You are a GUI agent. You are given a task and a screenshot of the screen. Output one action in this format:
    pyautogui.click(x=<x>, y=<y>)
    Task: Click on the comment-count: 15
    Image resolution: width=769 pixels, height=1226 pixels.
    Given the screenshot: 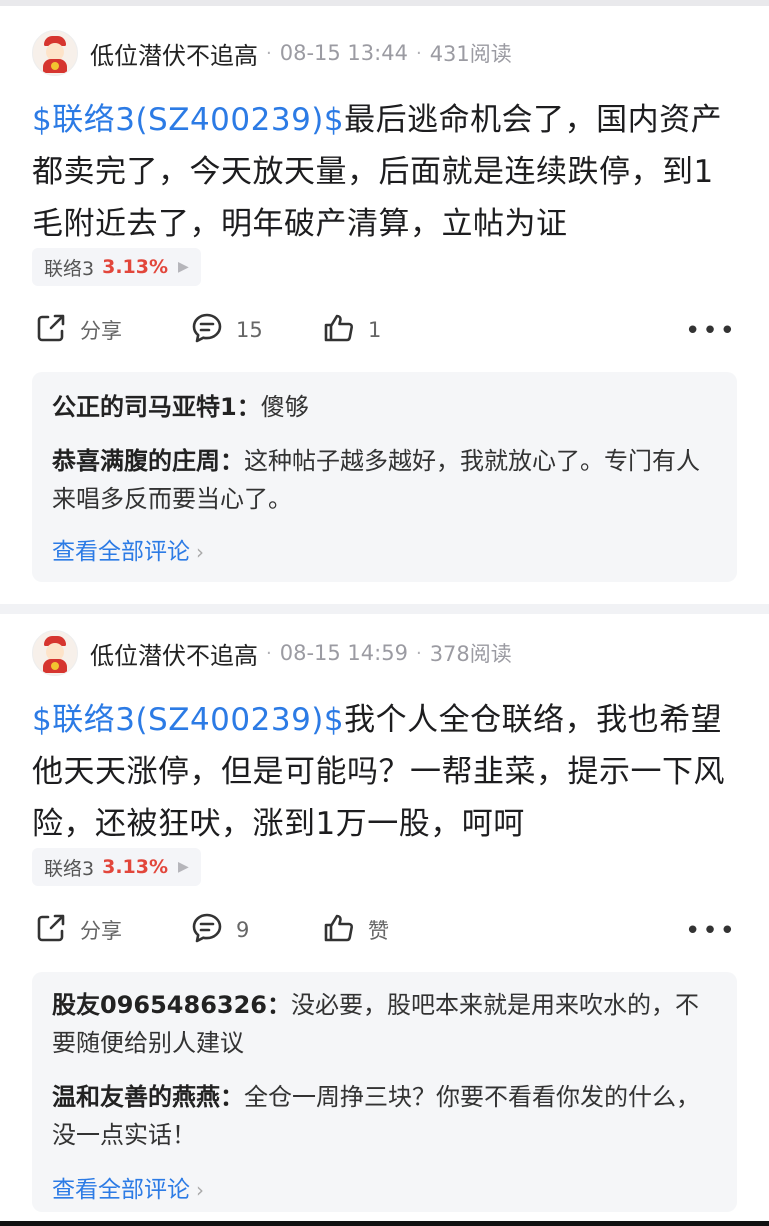 What is the action you would take?
    pyautogui.click(x=249, y=330)
    